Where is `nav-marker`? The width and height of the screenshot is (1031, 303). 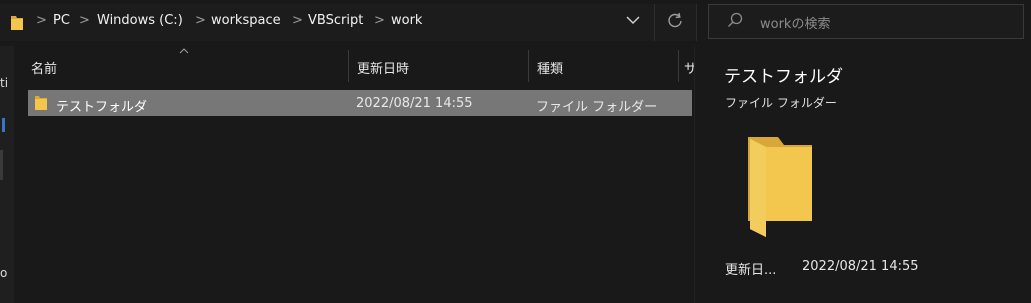
nav-marker is located at coordinates (3, 125).